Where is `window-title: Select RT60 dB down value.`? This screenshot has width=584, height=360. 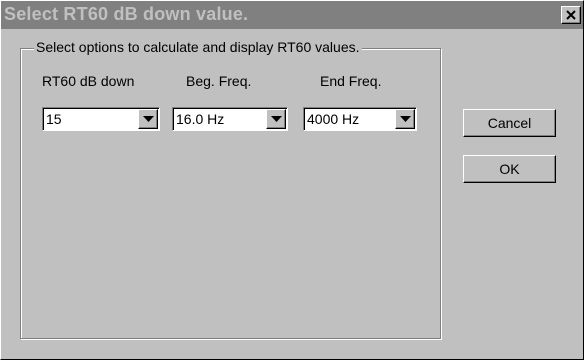 window-title: Select RT60 dB down value. is located at coordinates (126, 14).